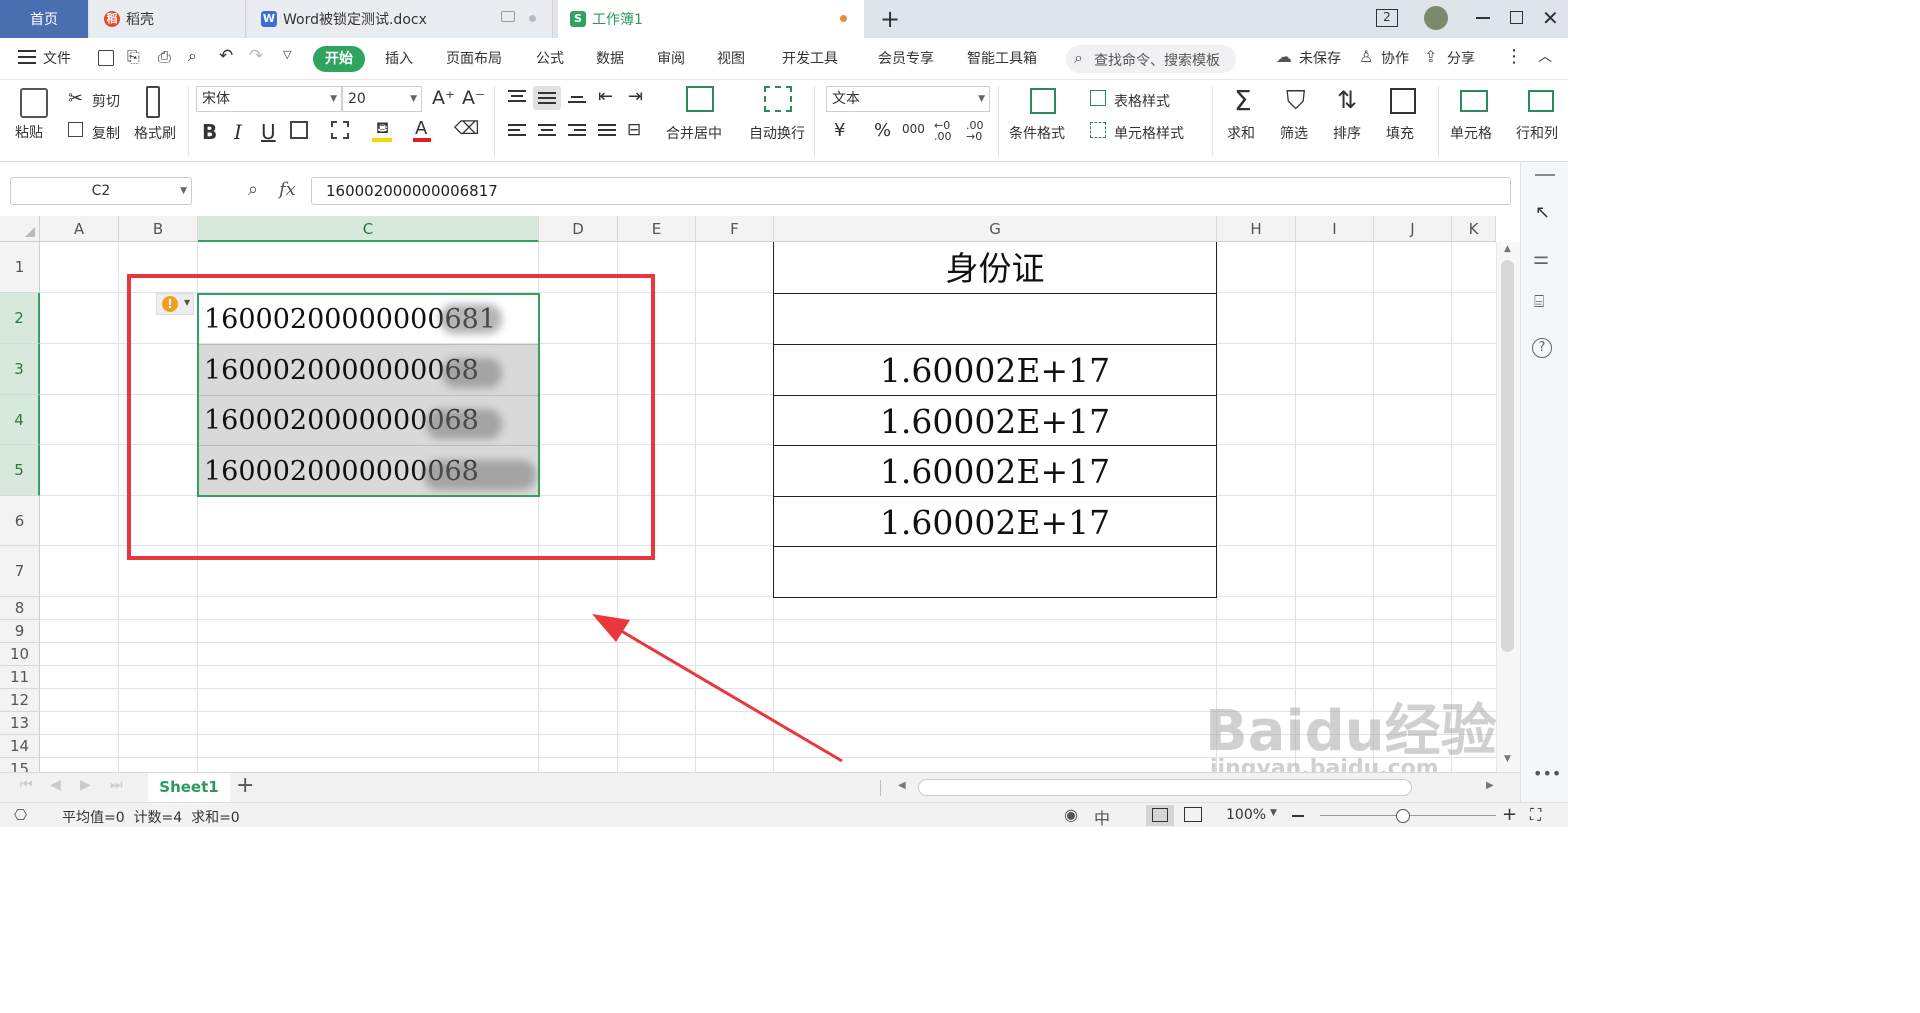  I want to click on decrease-decimal-icon: .00 →0, so click(975, 131).